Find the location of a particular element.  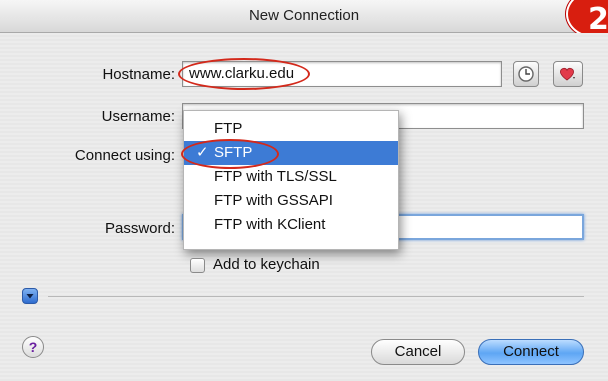

protocol-option: FTP with TLS/SSL is located at coordinates (291, 177).